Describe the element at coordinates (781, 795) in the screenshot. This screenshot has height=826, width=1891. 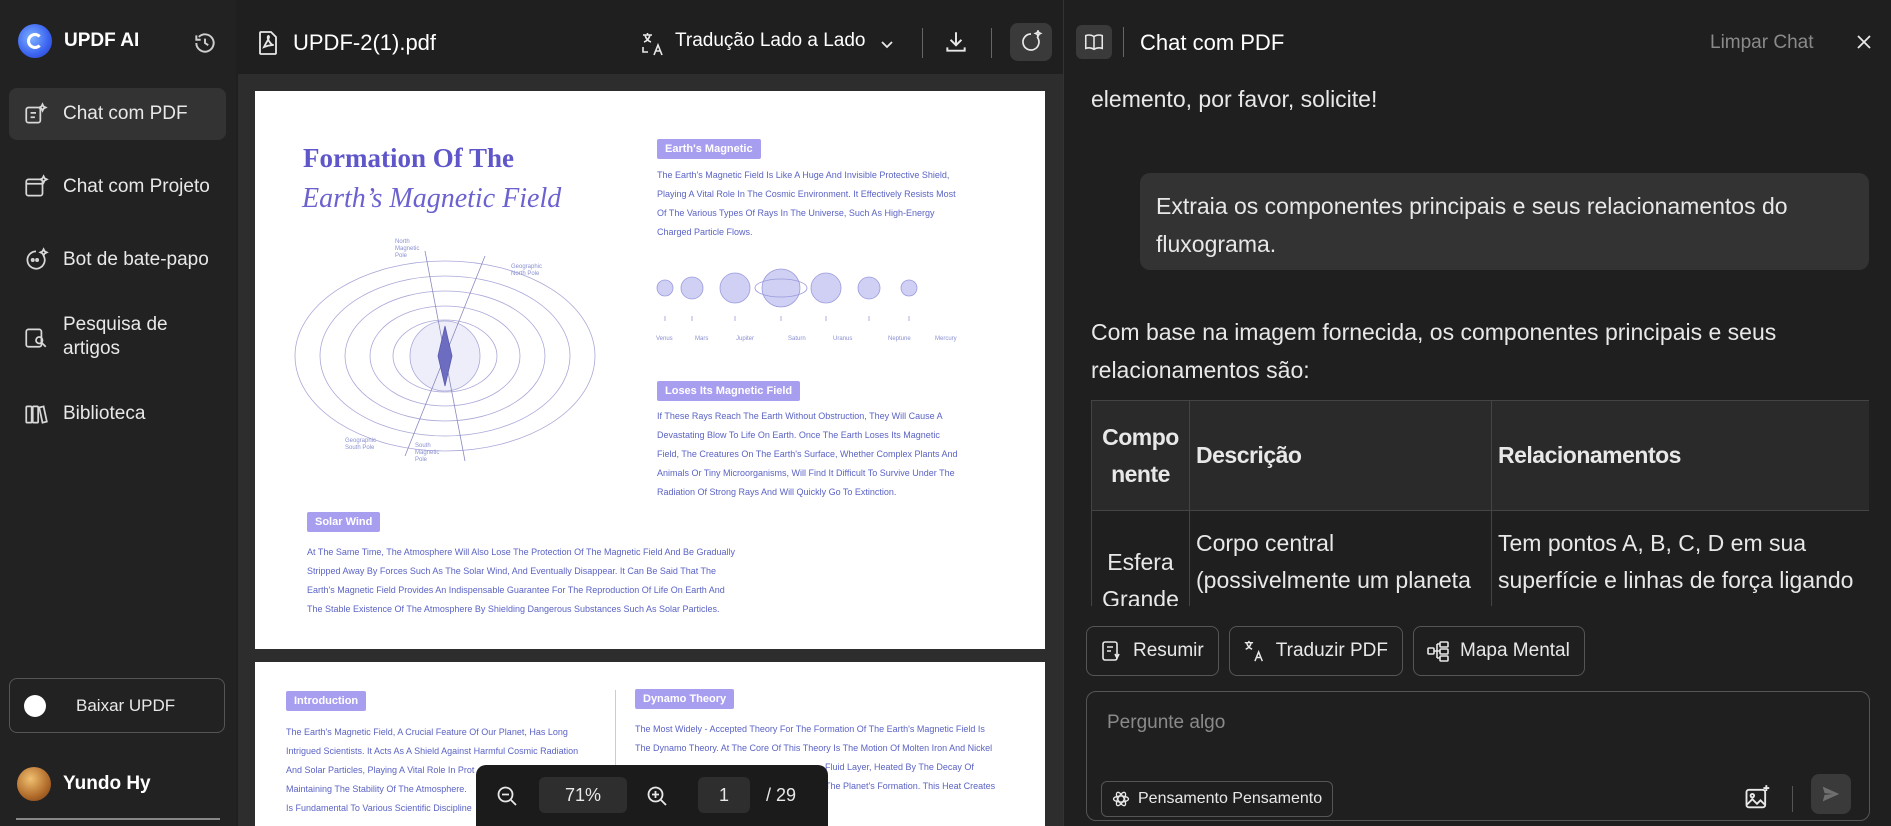
I see `page-total: / 29` at that location.